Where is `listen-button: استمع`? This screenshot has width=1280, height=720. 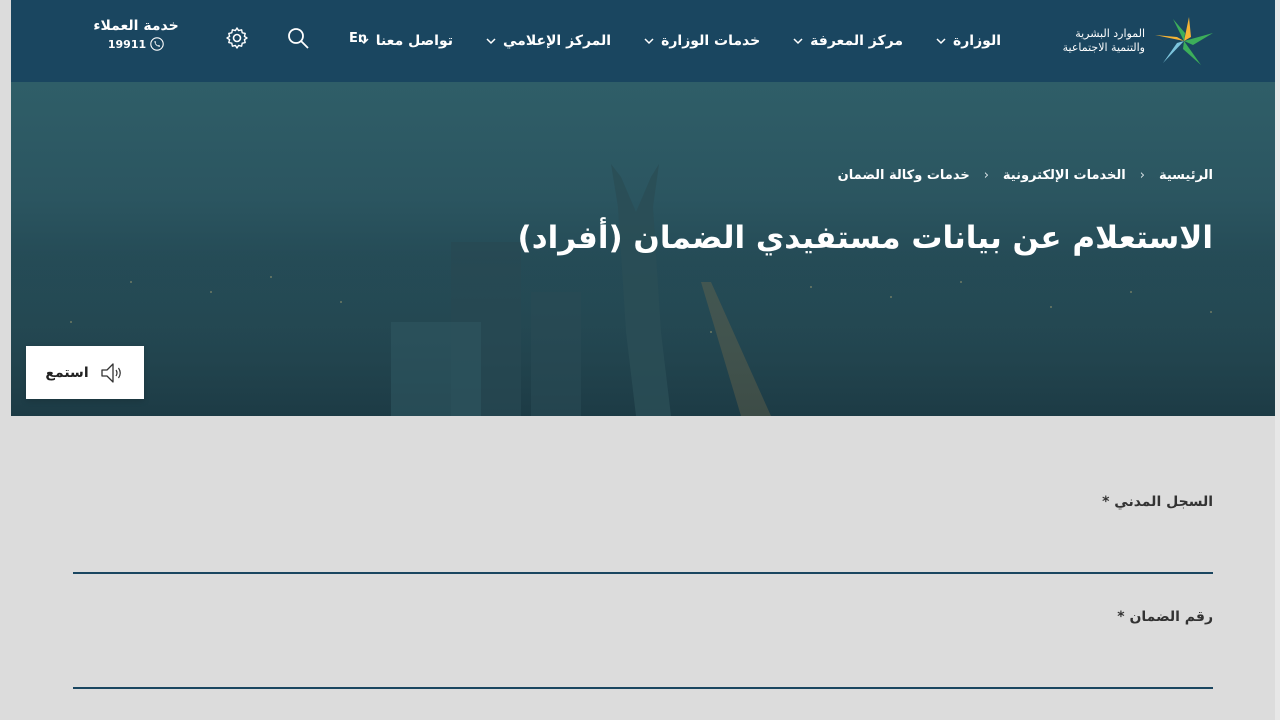
listen-button: استمع is located at coordinates (85, 372).